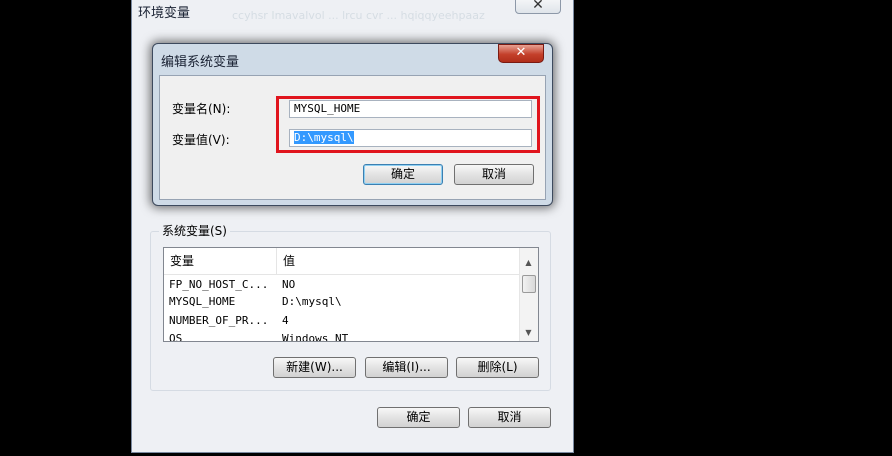 This screenshot has height=456, width=892. I want to click on variable-name-cell: MYSQL_HOME, so click(202, 301).